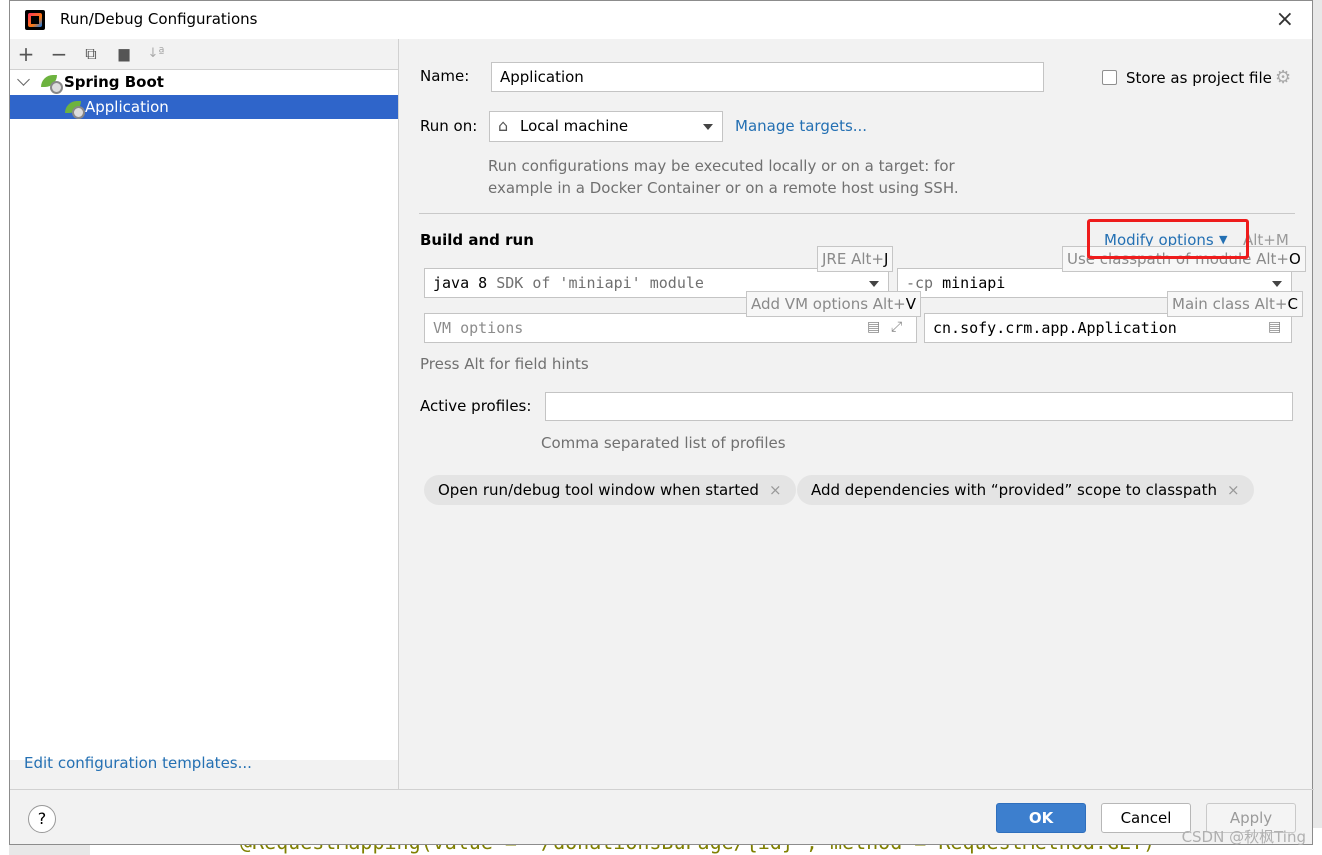 This screenshot has width=1322, height=855. Describe the element at coordinates (204, 54) in the screenshot. I see `config-toolbar: + − ⧉ ▆ ↓ª` at that location.